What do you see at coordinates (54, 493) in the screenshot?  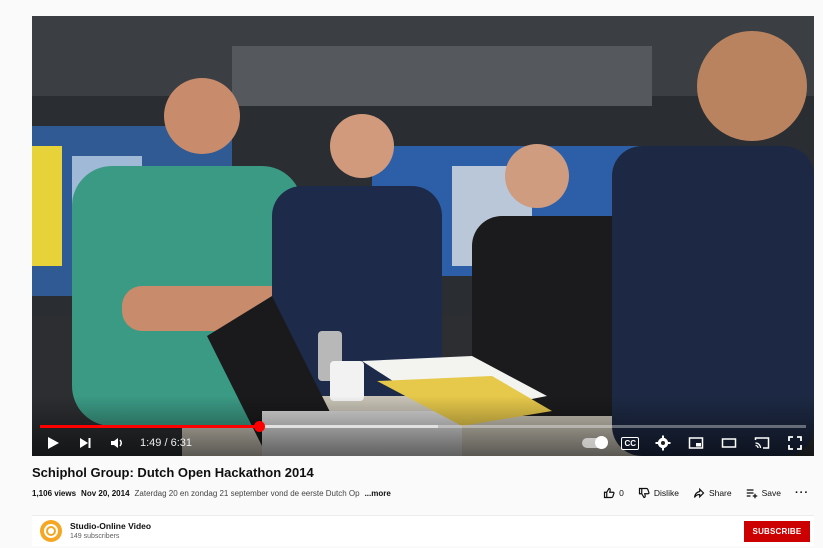 I see `view-count: 1,106 views` at bounding box center [54, 493].